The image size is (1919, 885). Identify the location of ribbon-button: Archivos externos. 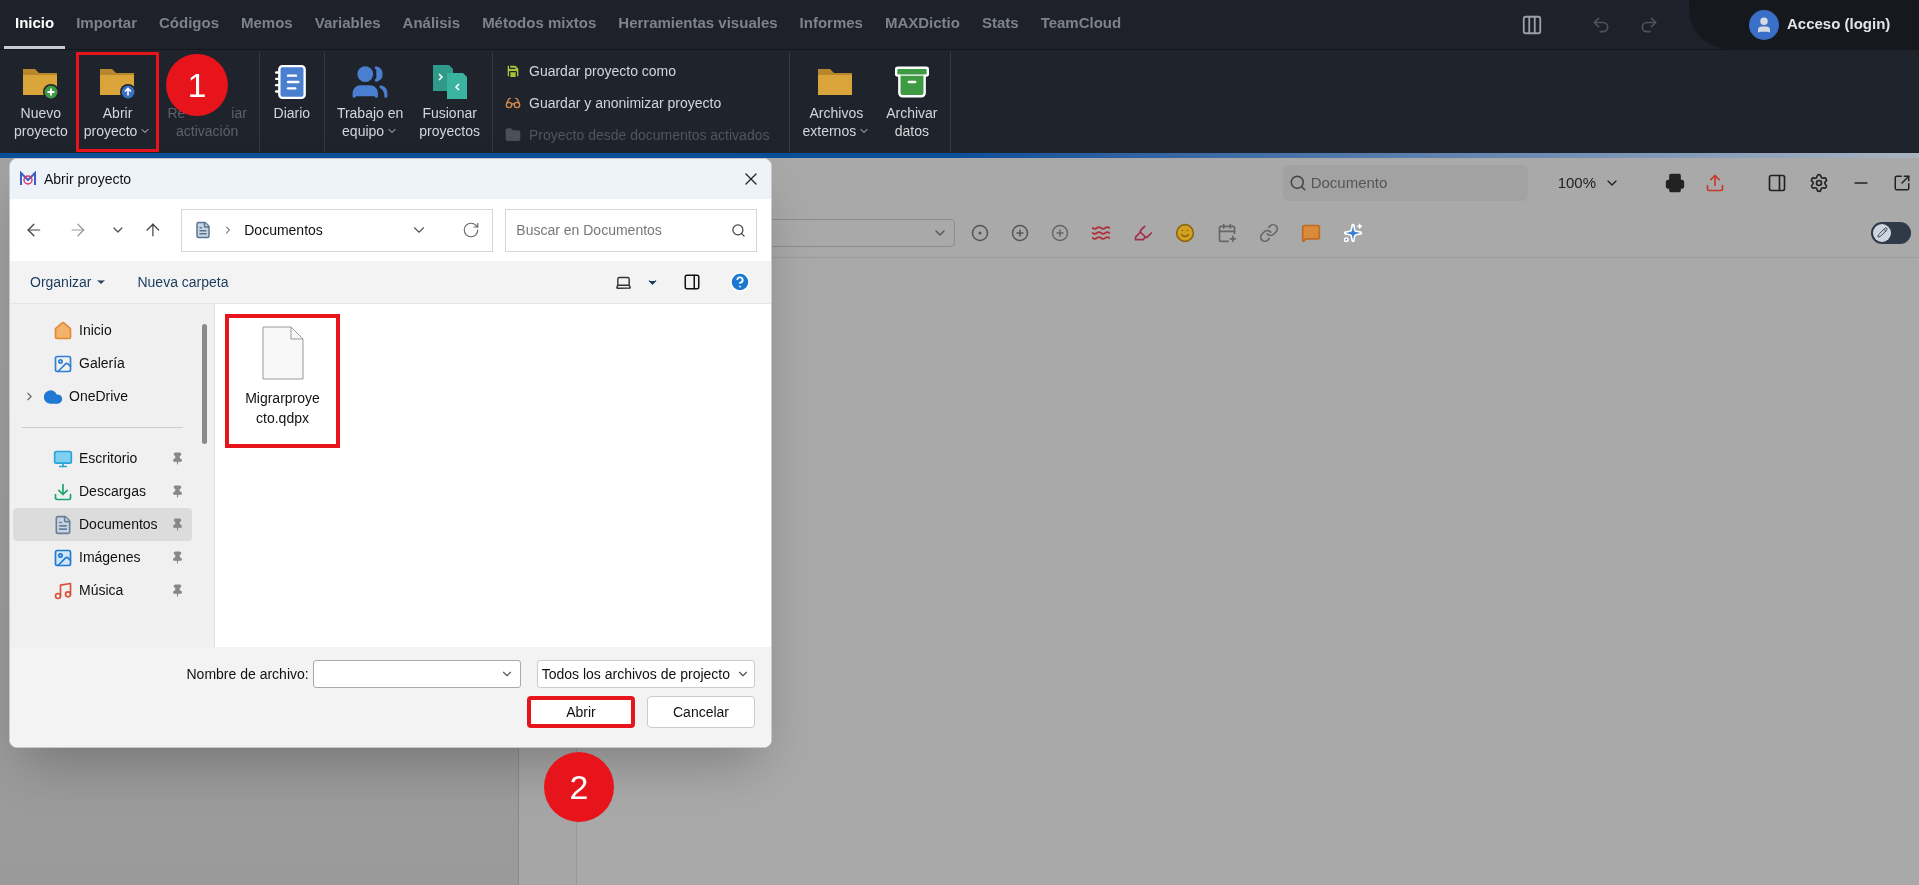
(836, 102).